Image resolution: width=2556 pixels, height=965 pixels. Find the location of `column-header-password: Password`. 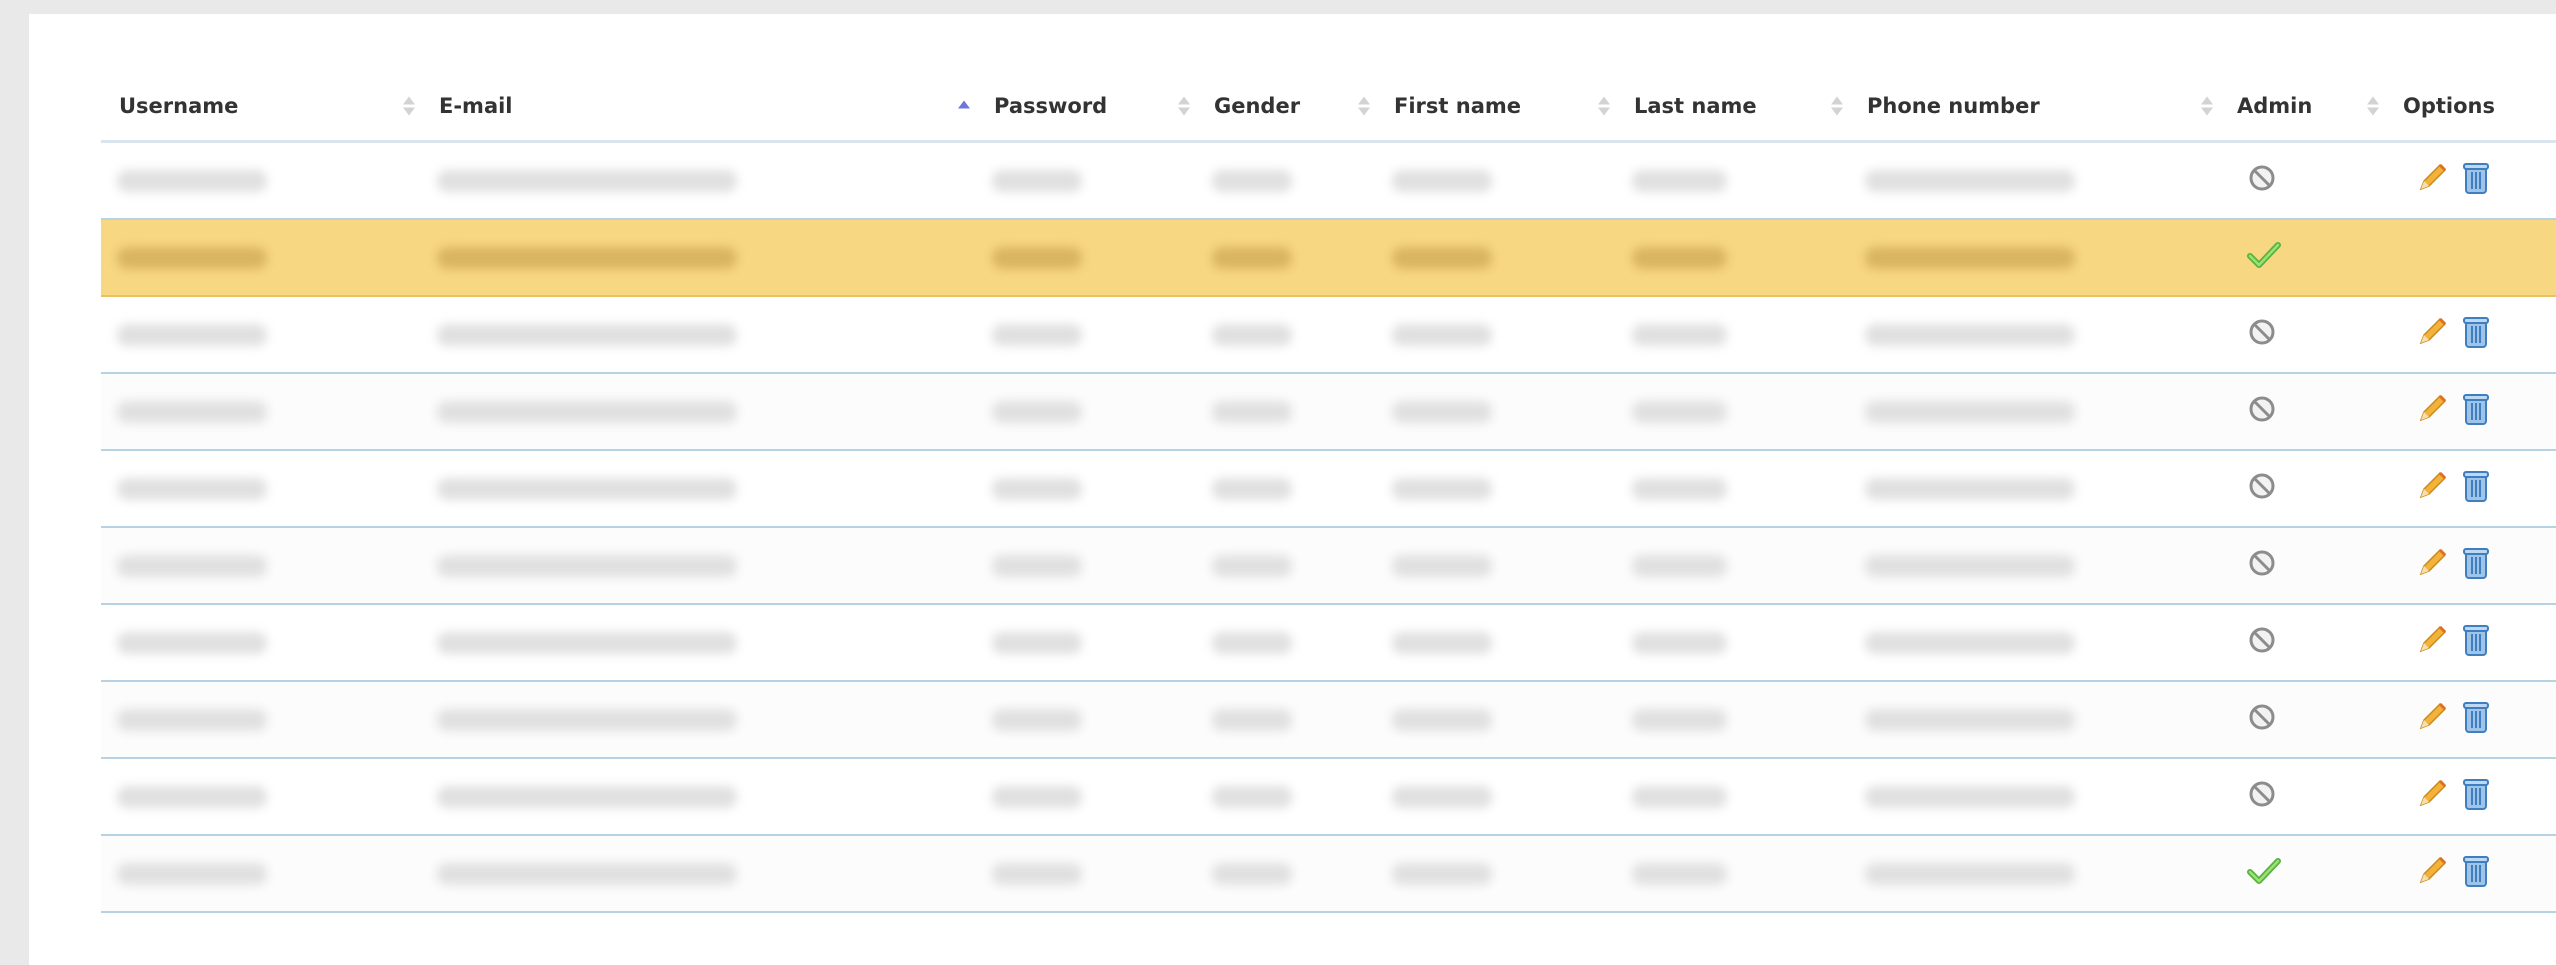

column-header-password: Password is located at coordinates (1086, 107).